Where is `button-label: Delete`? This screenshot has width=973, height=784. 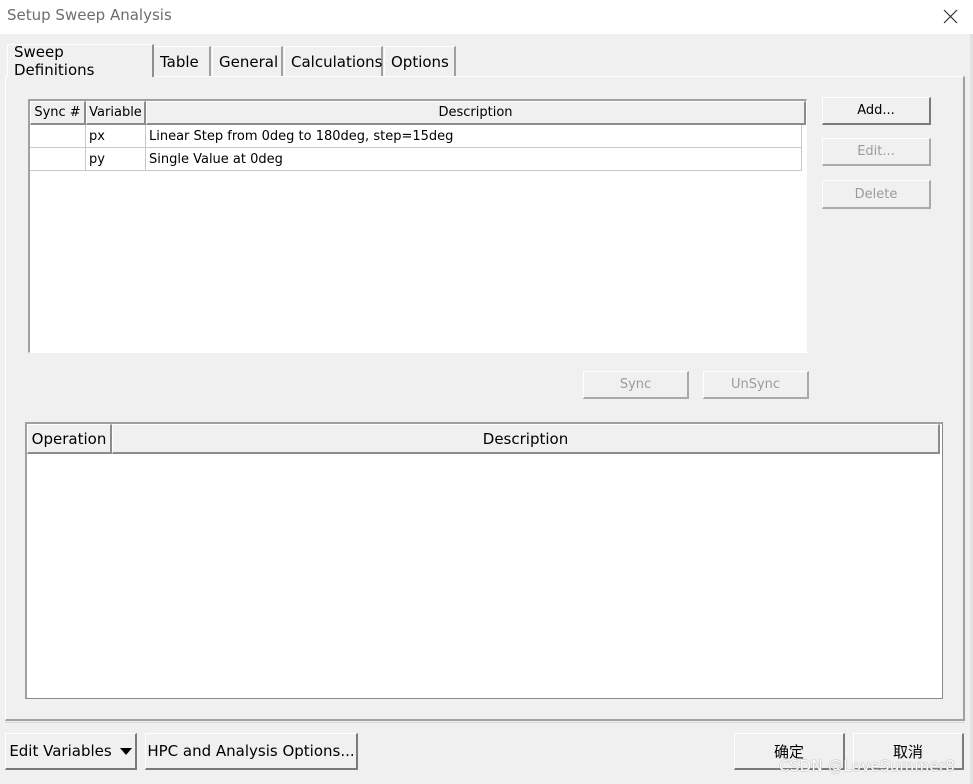
button-label: Delete is located at coordinates (876, 194).